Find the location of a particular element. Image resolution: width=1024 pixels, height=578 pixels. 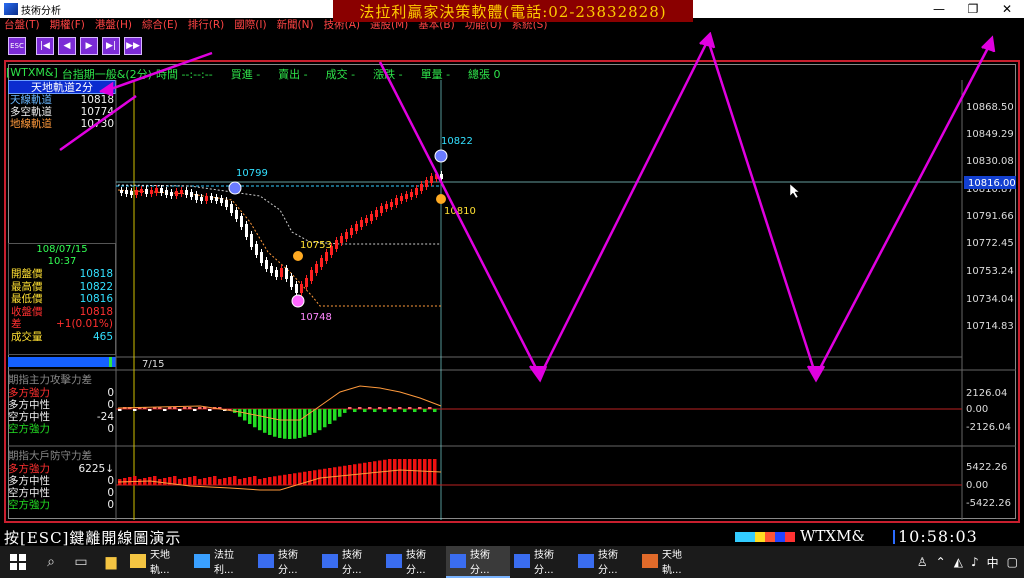

network-icon: ◭ is located at coordinates (958, 562).